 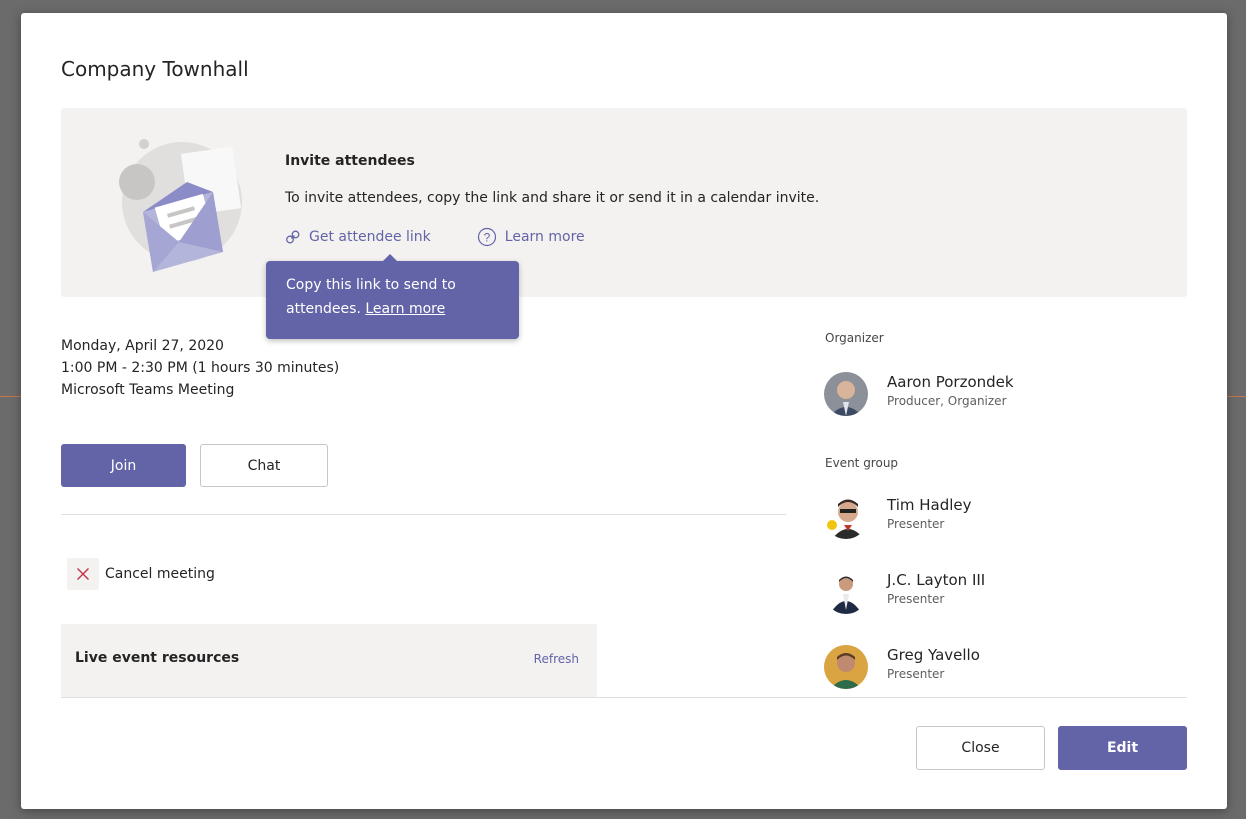 I want to click on cancel-meeting-button: Cancel meeting, so click(x=141, y=574).